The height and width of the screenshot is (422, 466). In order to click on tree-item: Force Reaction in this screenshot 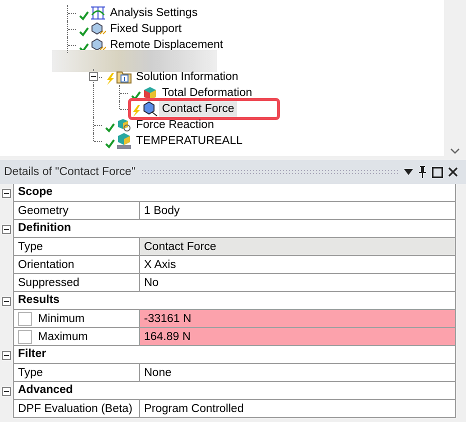, I will do `click(175, 125)`.